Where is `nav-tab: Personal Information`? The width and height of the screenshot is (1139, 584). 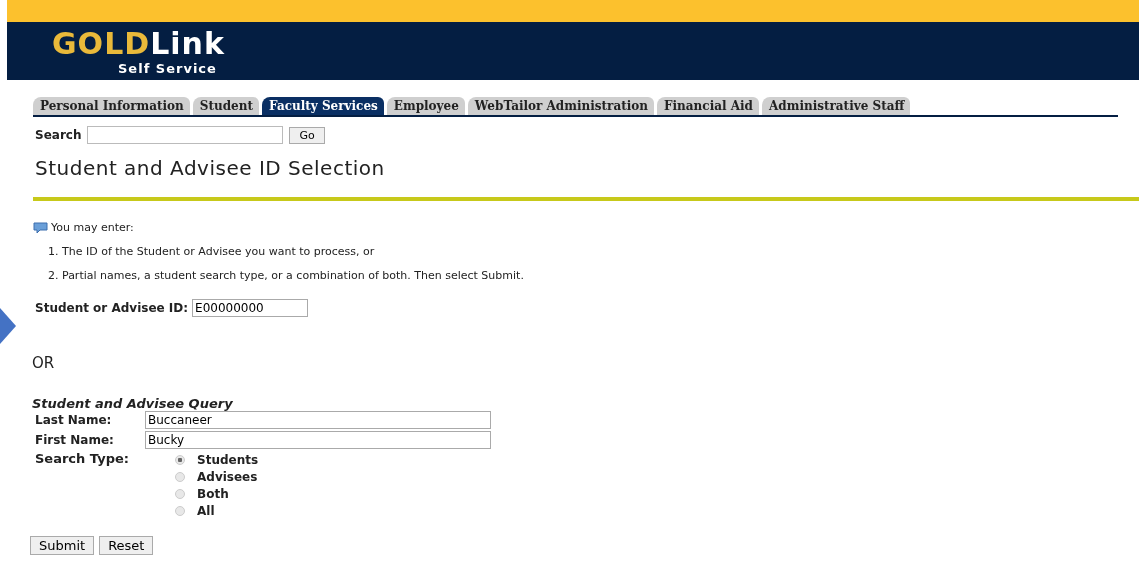 nav-tab: Personal Information is located at coordinates (111, 106).